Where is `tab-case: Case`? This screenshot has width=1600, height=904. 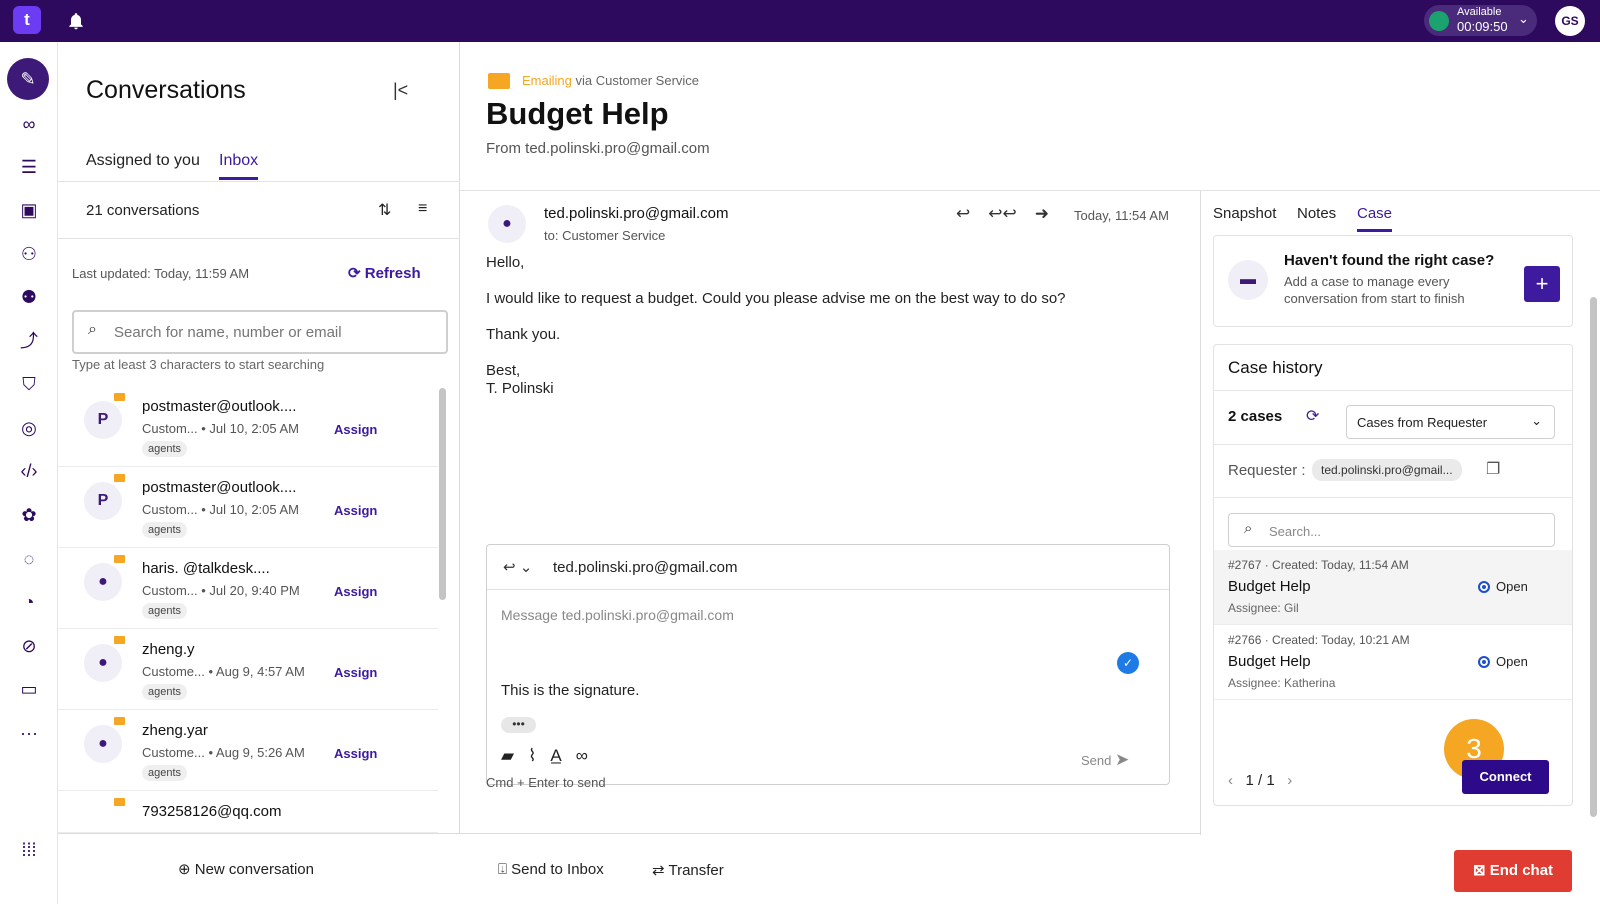 tab-case: Case is located at coordinates (1375, 218).